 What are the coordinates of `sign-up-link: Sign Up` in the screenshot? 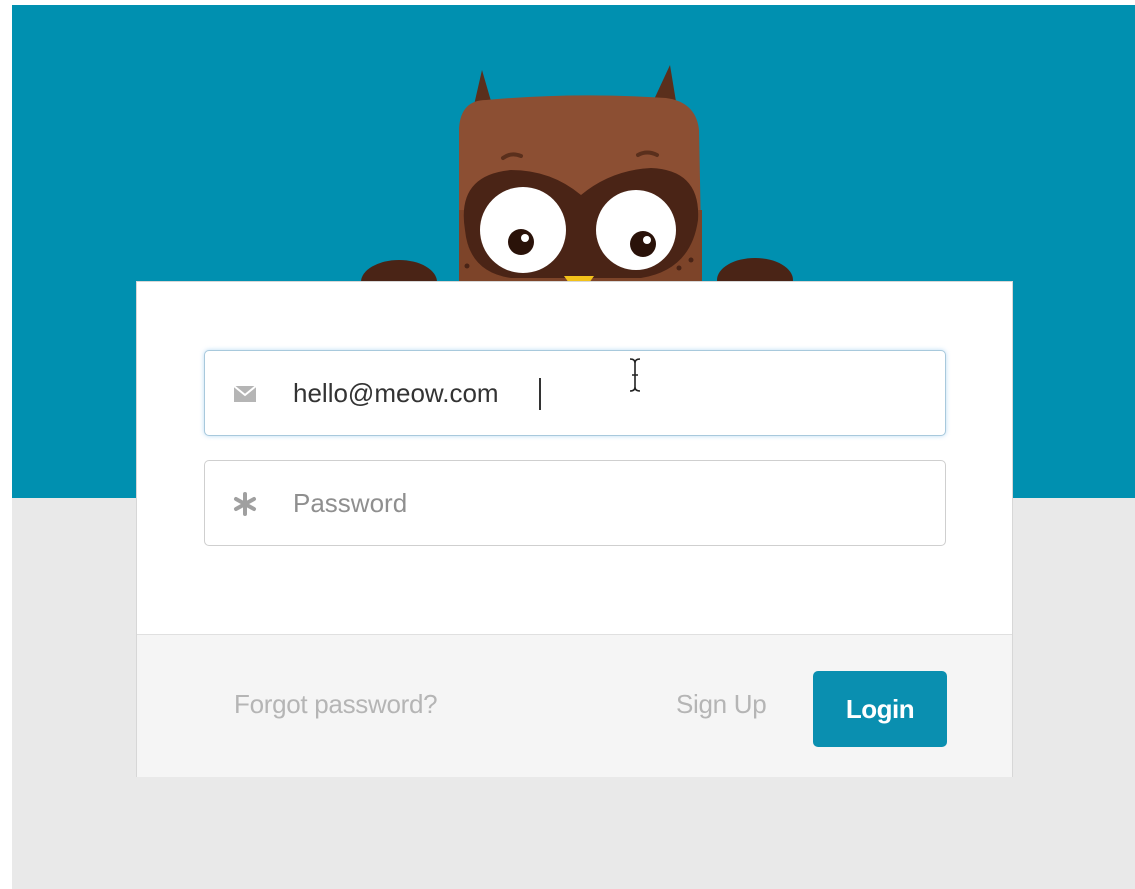 It's located at (721, 704).